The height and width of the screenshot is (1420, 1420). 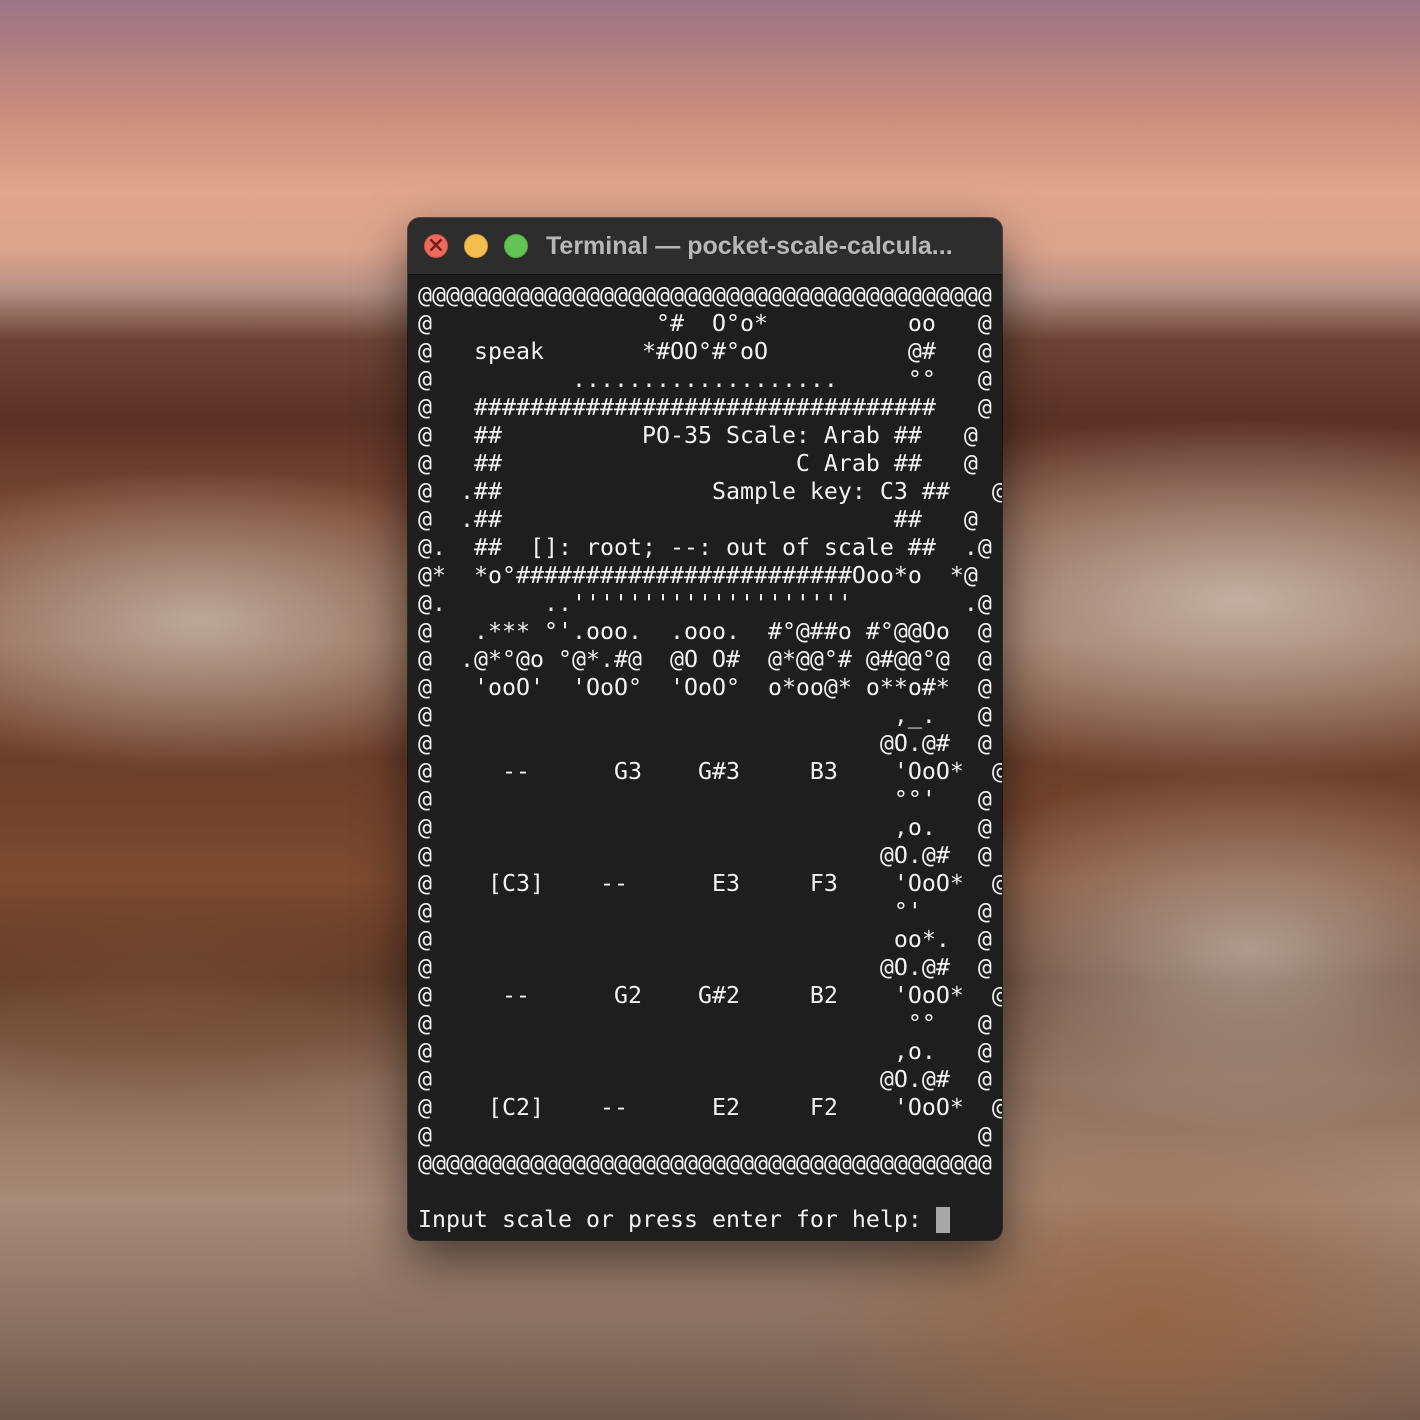 I want to click on terminal-line: @ -- G3 G#3 B3 'OoO* @, so click(x=710, y=771).